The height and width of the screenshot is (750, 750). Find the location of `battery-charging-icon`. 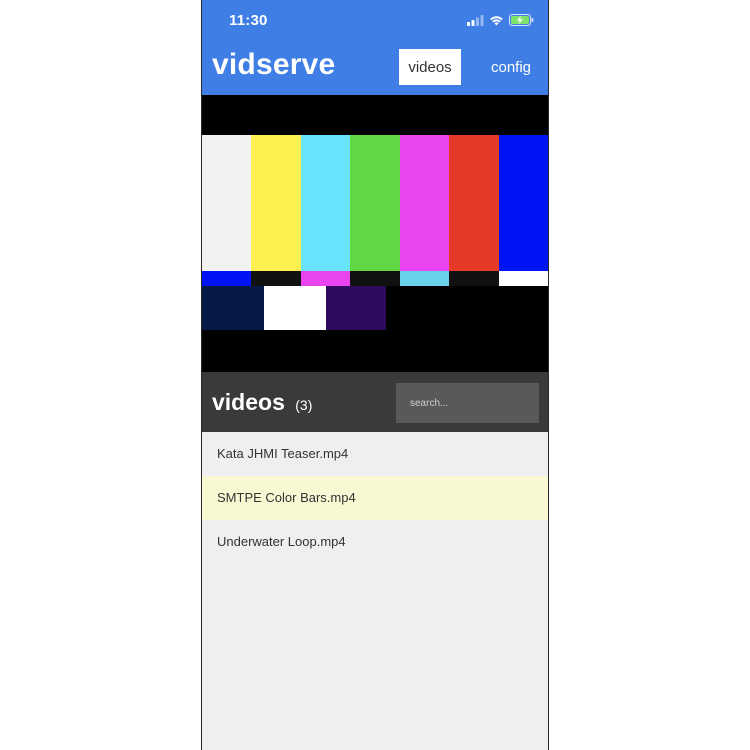

battery-charging-icon is located at coordinates (521, 22).